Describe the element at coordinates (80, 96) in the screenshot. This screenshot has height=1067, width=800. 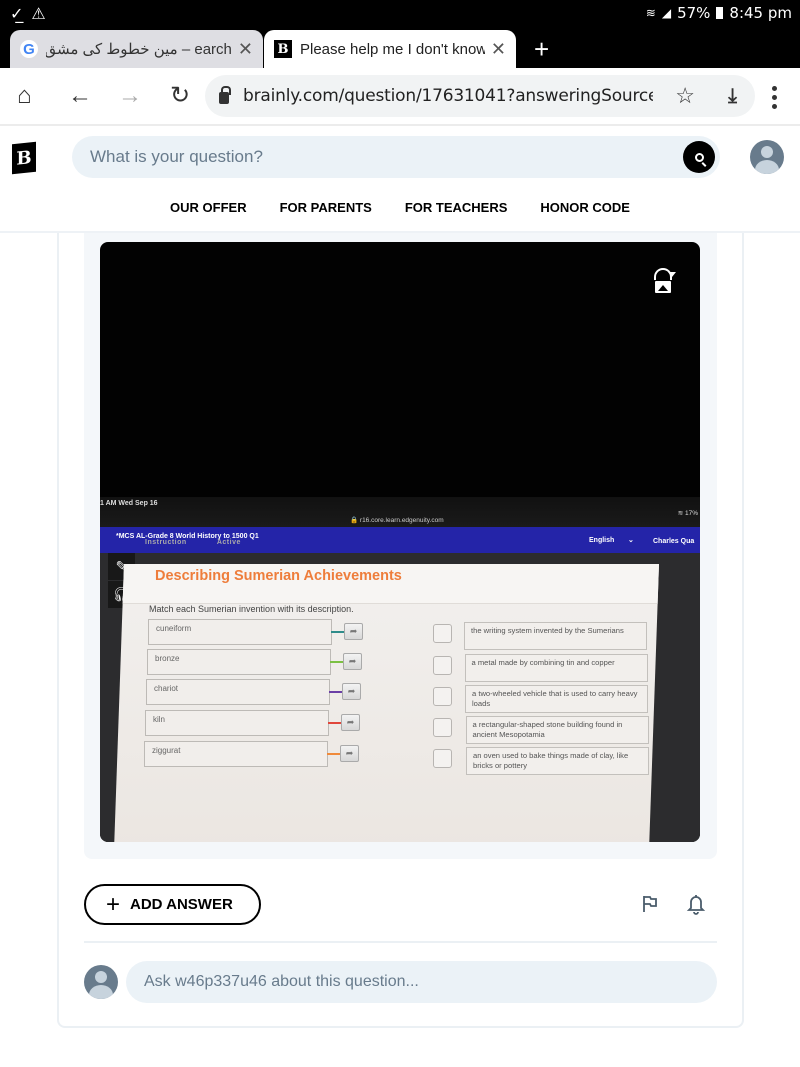
I see `back-icon: ←` at that location.